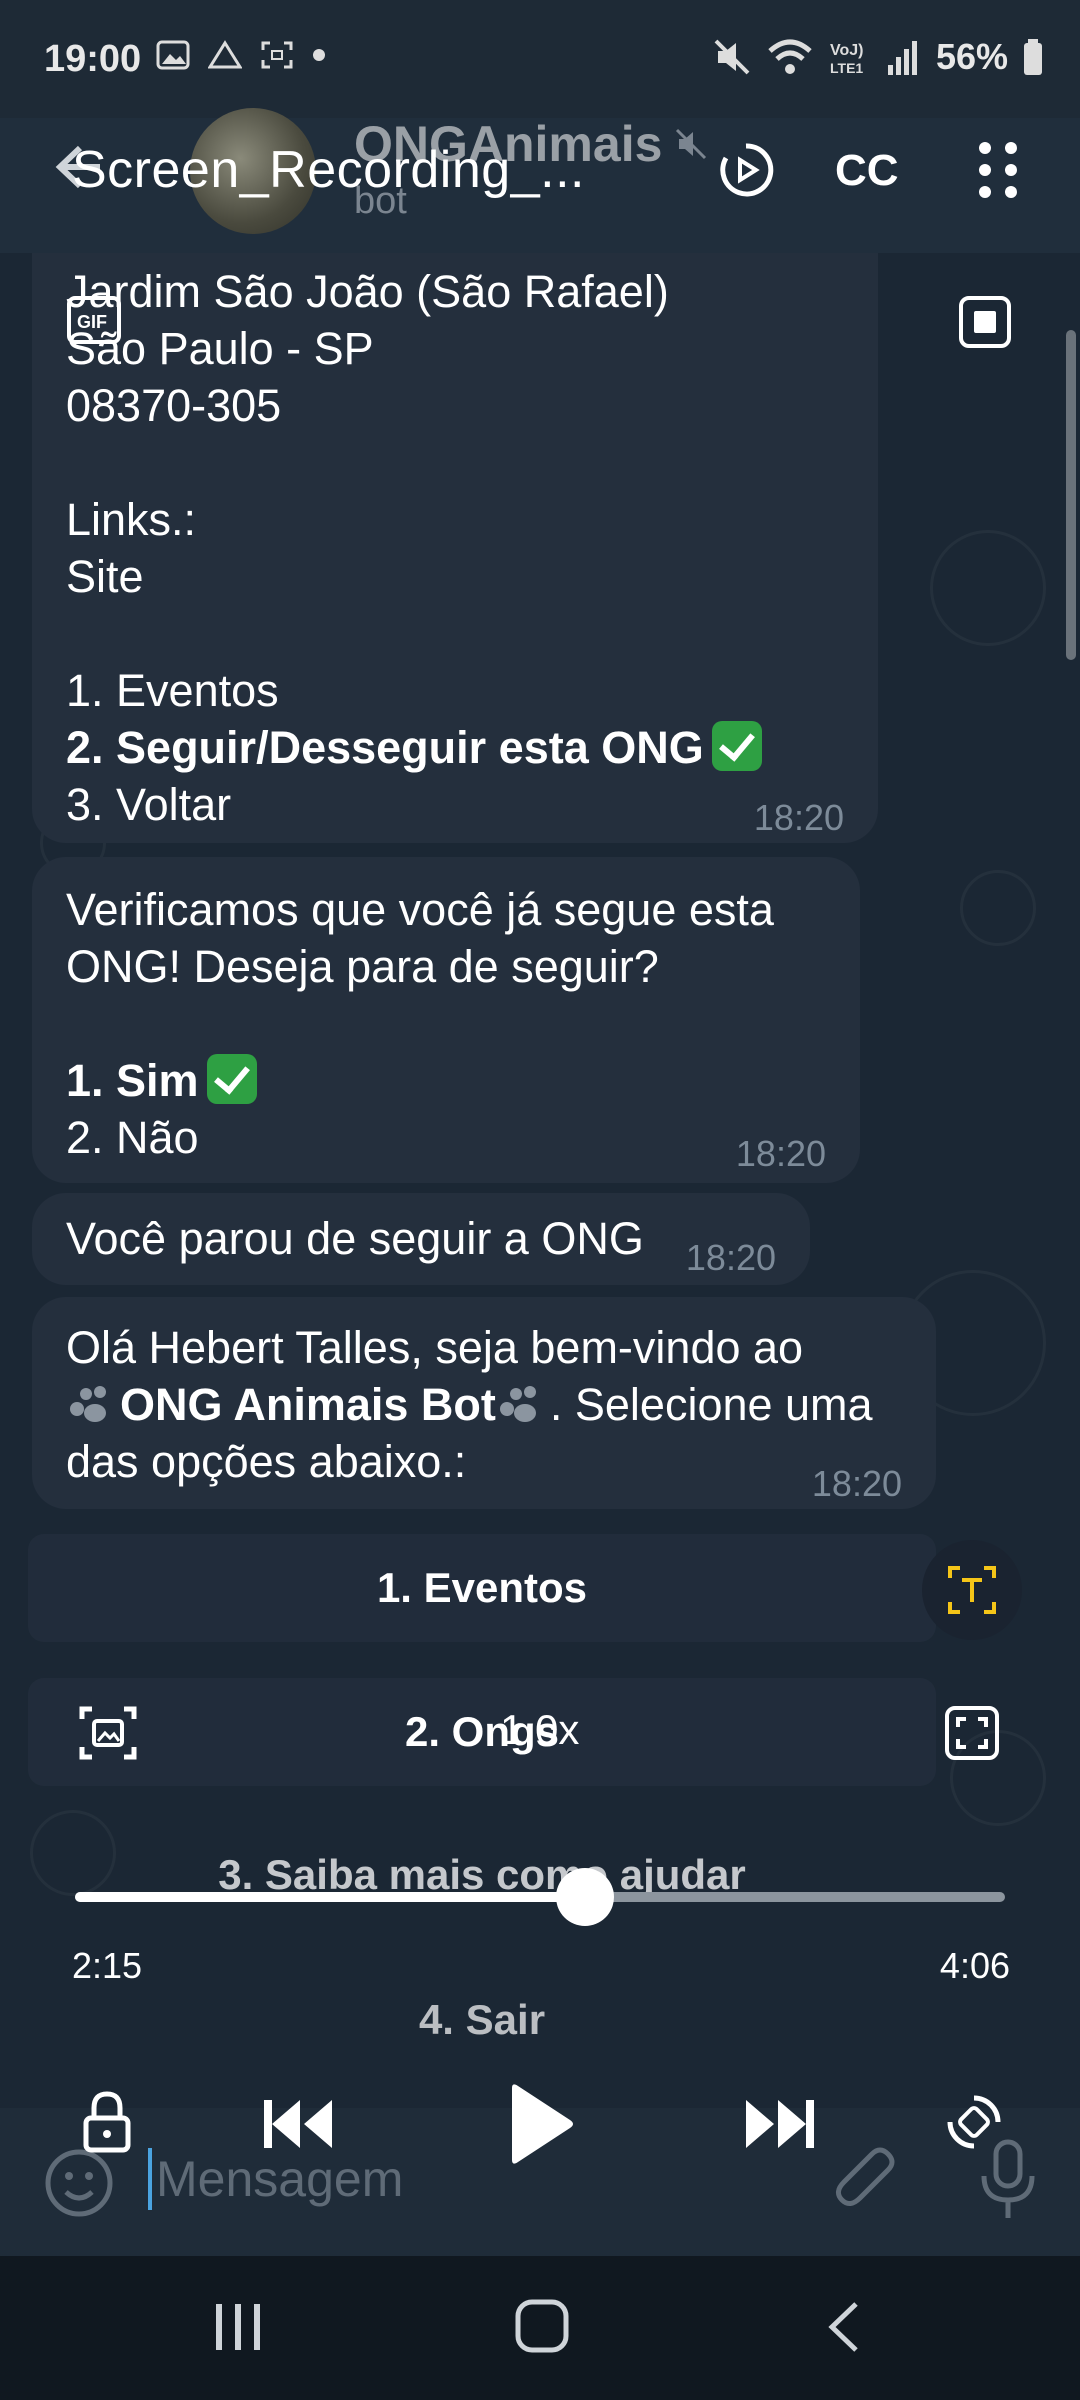 The height and width of the screenshot is (2400, 1080). What do you see at coordinates (746, 170) in the screenshot?
I see `playback-icon` at bounding box center [746, 170].